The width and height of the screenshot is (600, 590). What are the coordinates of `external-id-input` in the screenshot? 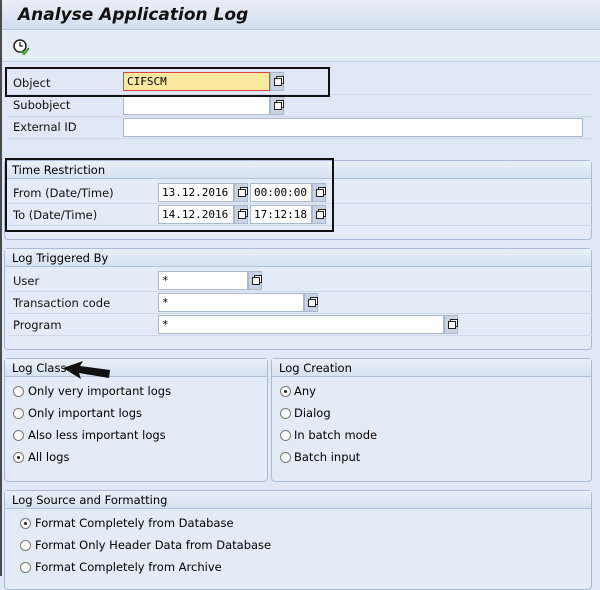 It's located at (353, 127).